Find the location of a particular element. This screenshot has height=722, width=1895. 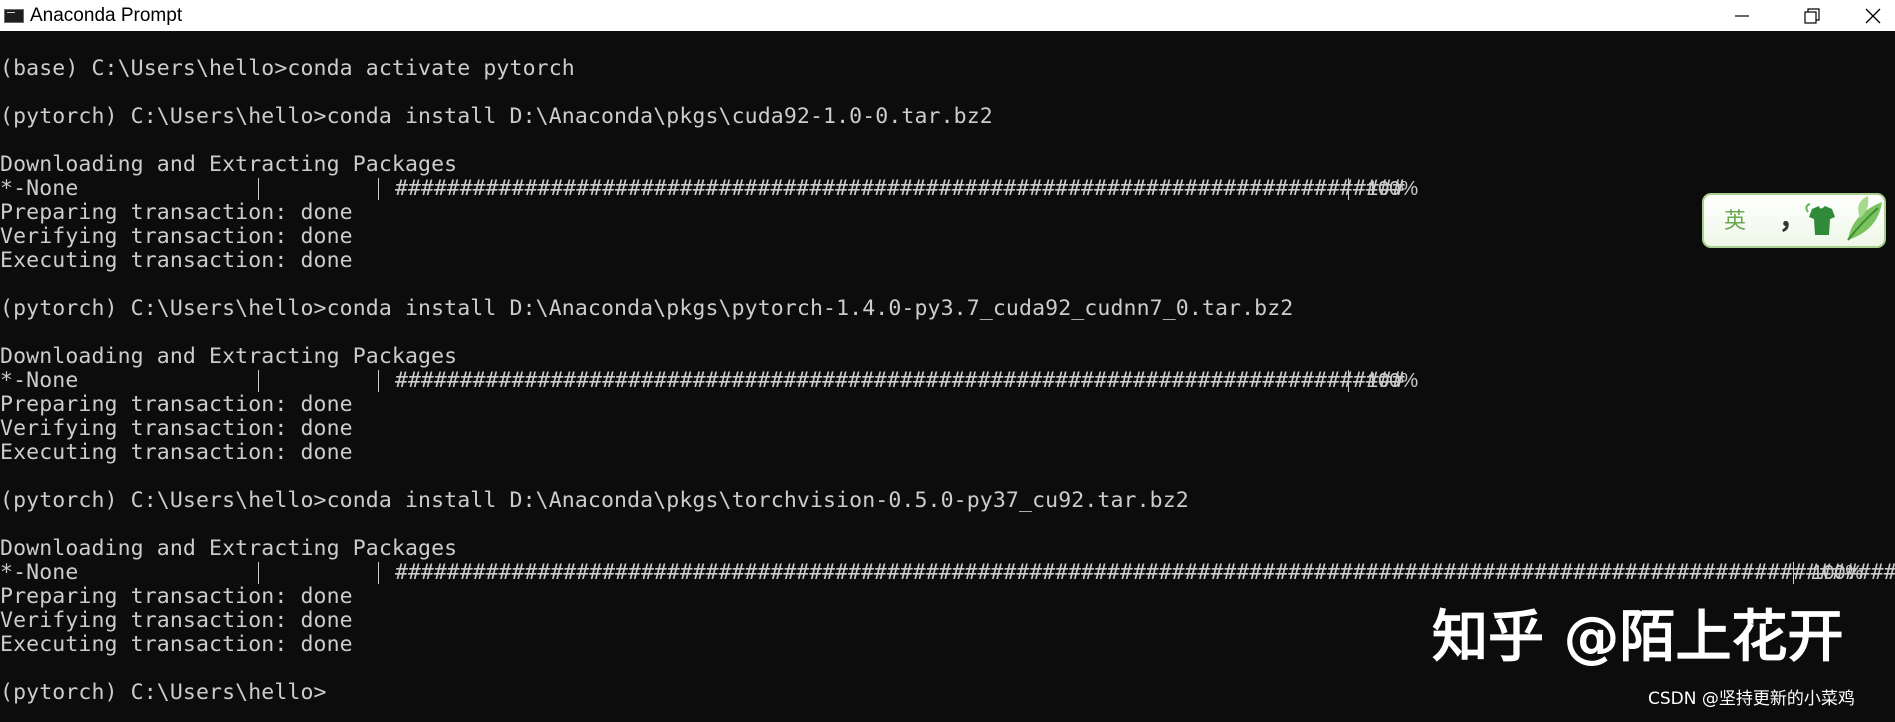

shirt-icon is located at coordinates (1820, 222).